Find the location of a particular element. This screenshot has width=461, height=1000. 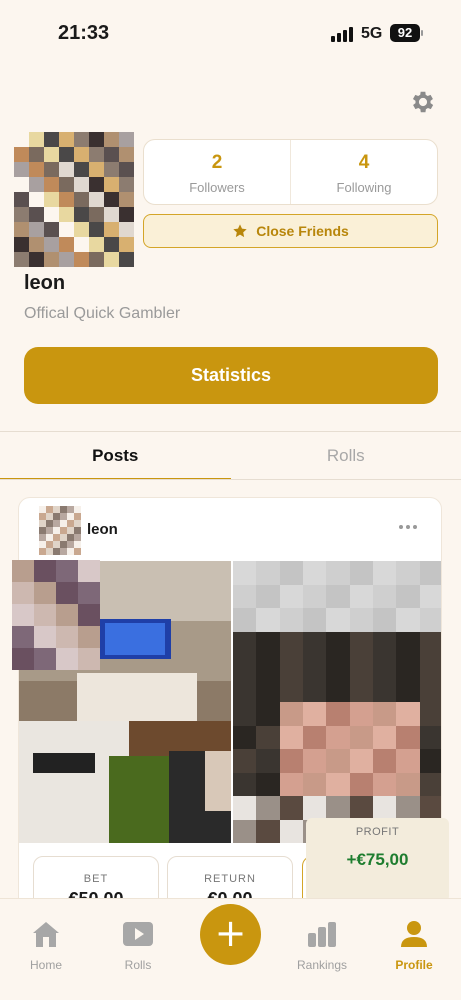

close-friends-button: Close Friends is located at coordinates (290, 231).